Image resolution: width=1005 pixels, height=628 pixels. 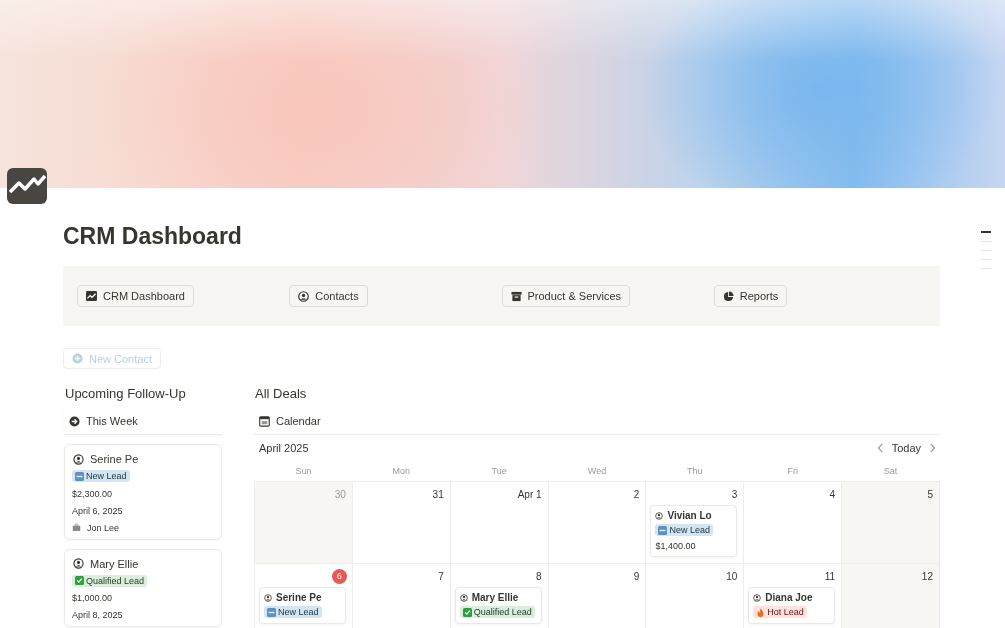 I want to click on date-number: 4, so click(x=832, y=494).